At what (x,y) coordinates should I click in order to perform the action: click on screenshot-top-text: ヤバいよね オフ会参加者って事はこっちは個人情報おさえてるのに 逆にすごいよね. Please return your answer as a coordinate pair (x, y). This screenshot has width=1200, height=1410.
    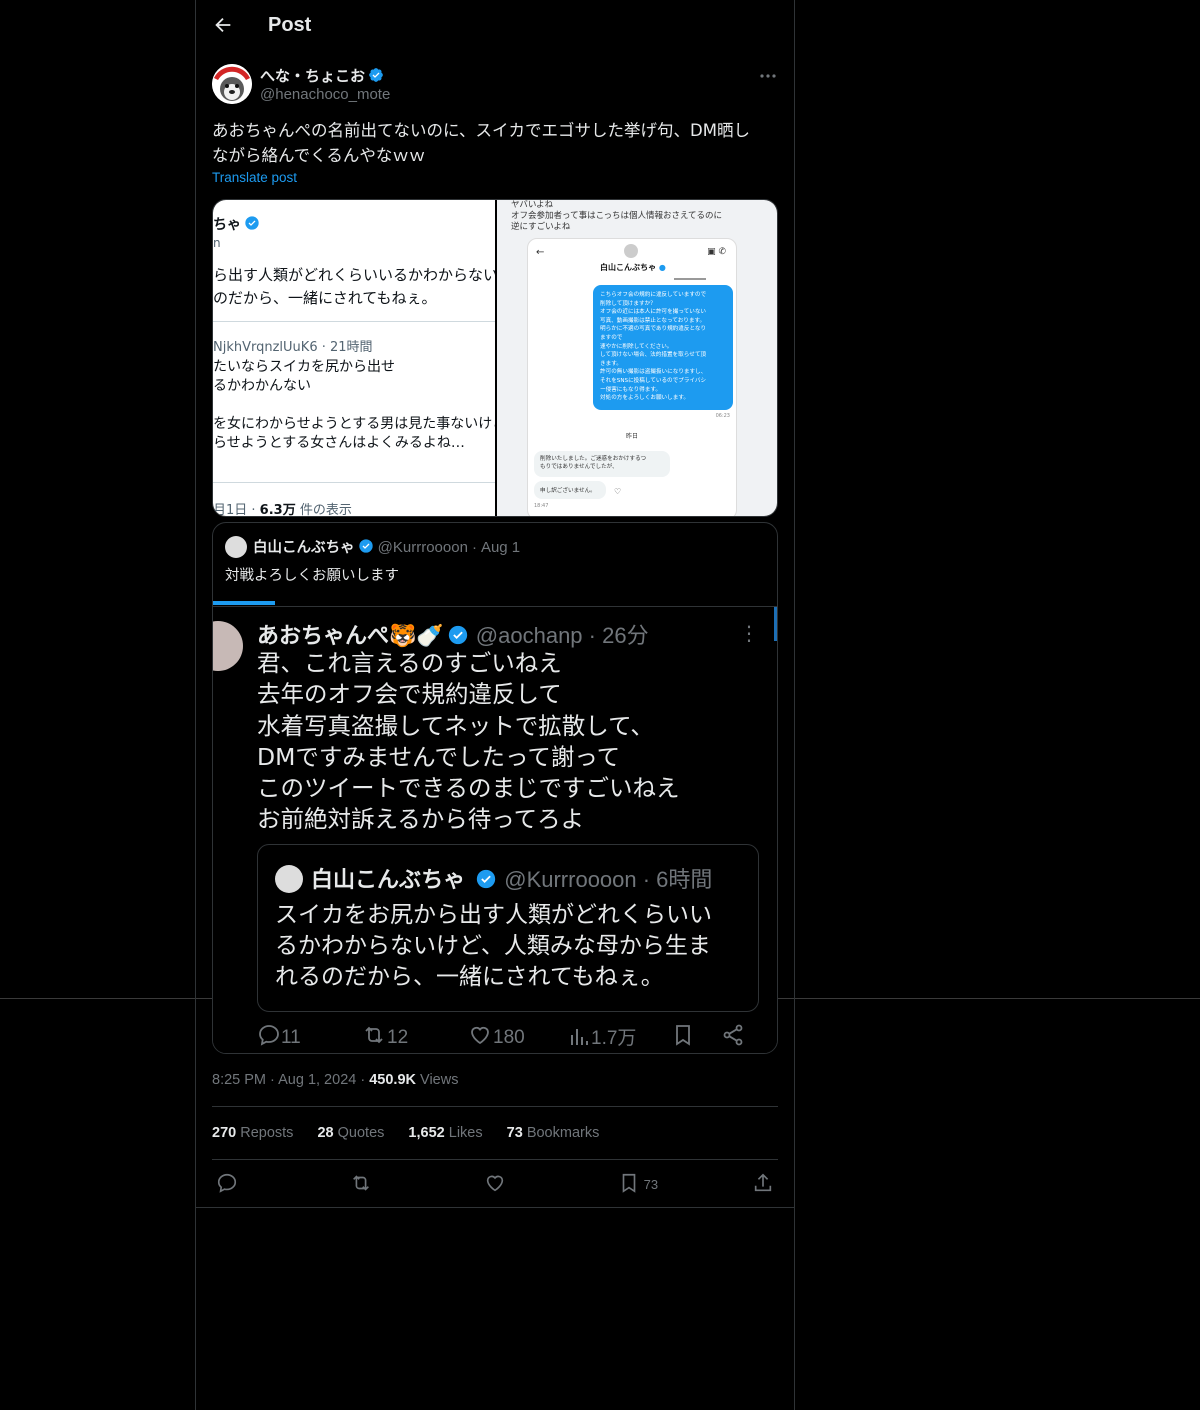
    Looking at the image, I should click on (617, 216).